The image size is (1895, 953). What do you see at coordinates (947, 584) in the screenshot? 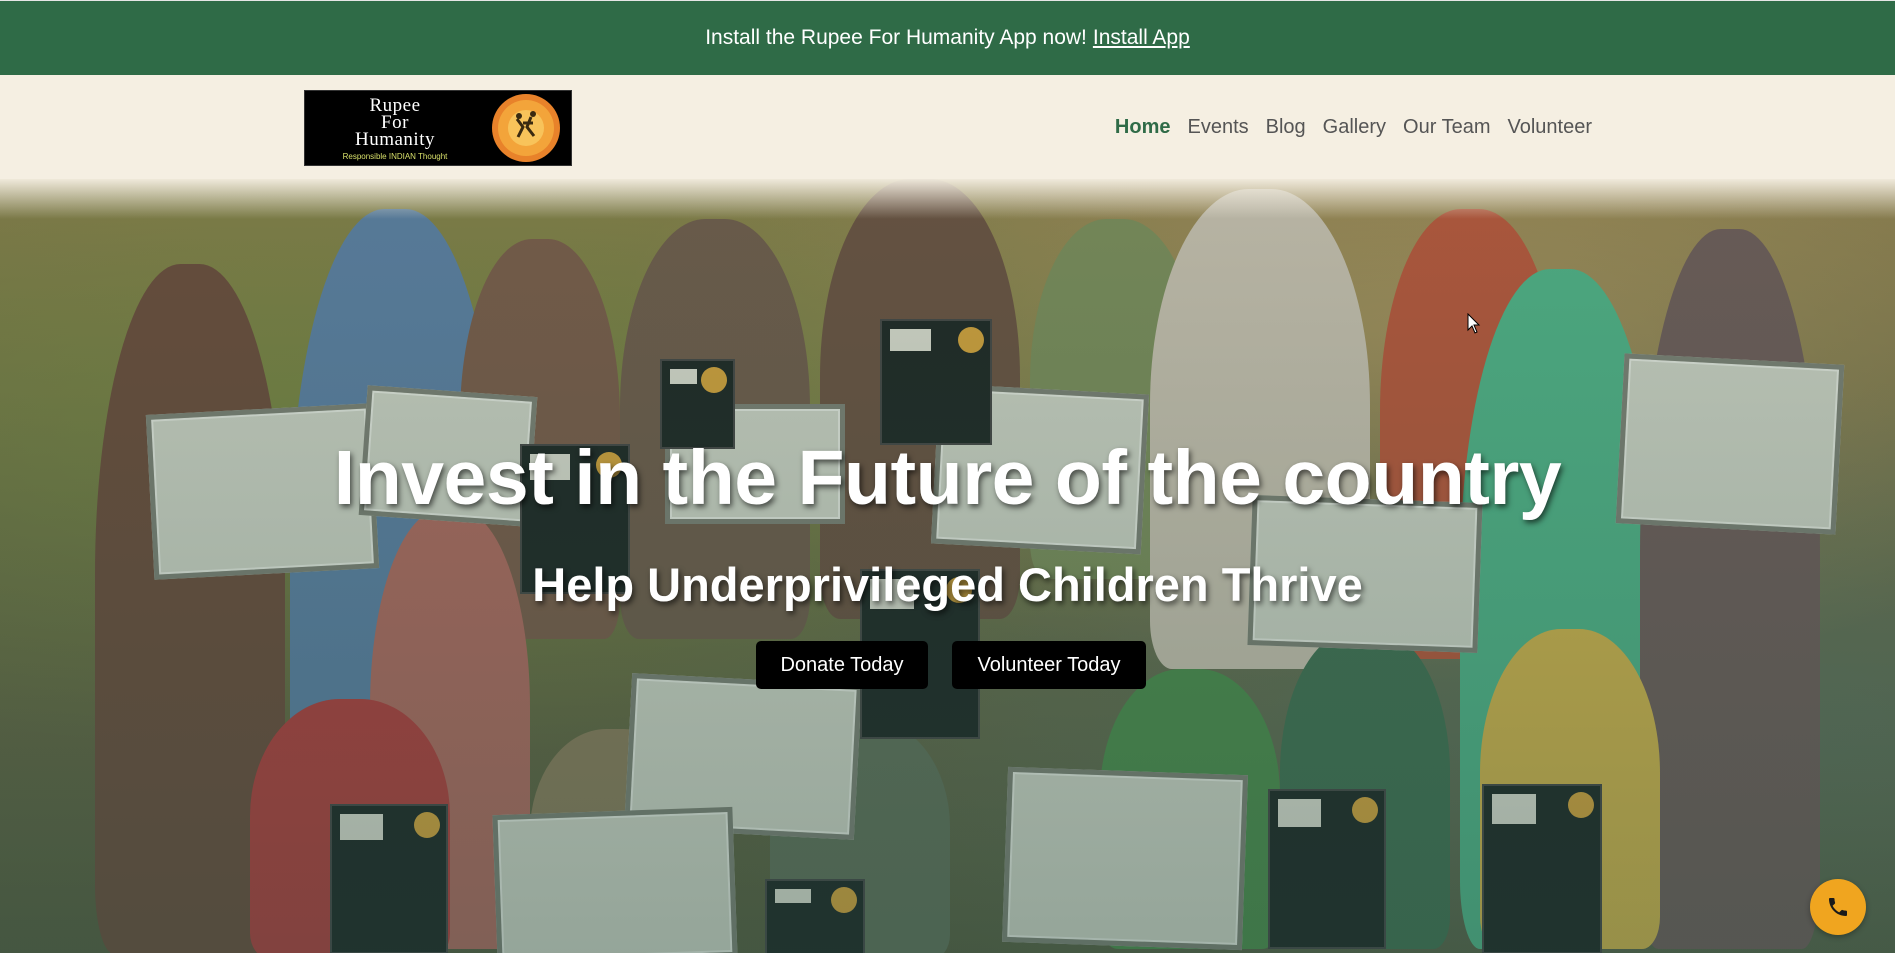
I see `hero-subtitle: Help Underprivileged Children Thrive` at bounding box center [947, 584].